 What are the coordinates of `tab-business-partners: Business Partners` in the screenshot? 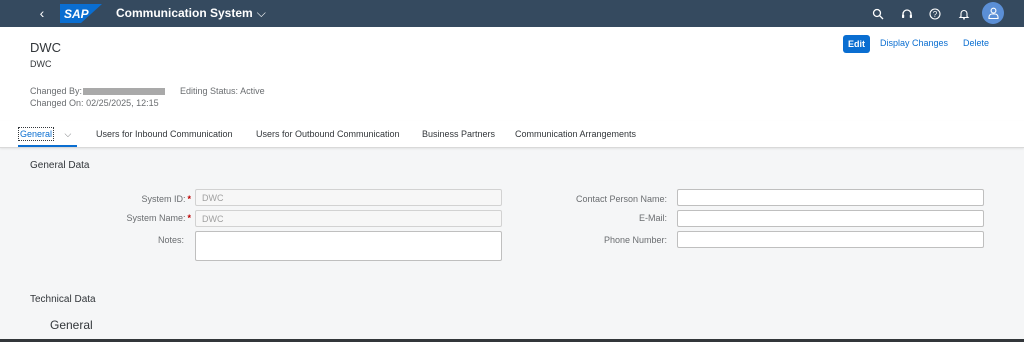 It's located at (458, 134).